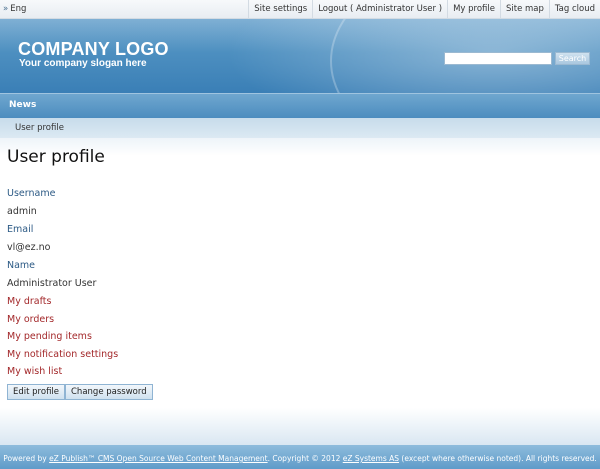 Image resolution: width=600 pixels, height=469 pixels. Describe the element at coordinates (280, 9) in the screenshot. I see `site-settings-link: Site settings` at that location.